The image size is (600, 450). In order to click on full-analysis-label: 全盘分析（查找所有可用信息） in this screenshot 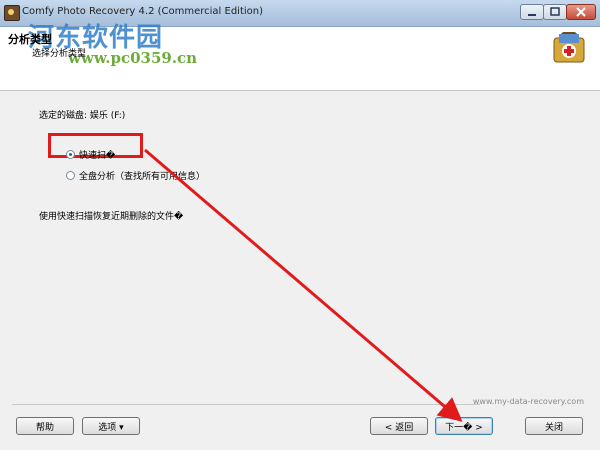, I will do `click(142, 177)`.